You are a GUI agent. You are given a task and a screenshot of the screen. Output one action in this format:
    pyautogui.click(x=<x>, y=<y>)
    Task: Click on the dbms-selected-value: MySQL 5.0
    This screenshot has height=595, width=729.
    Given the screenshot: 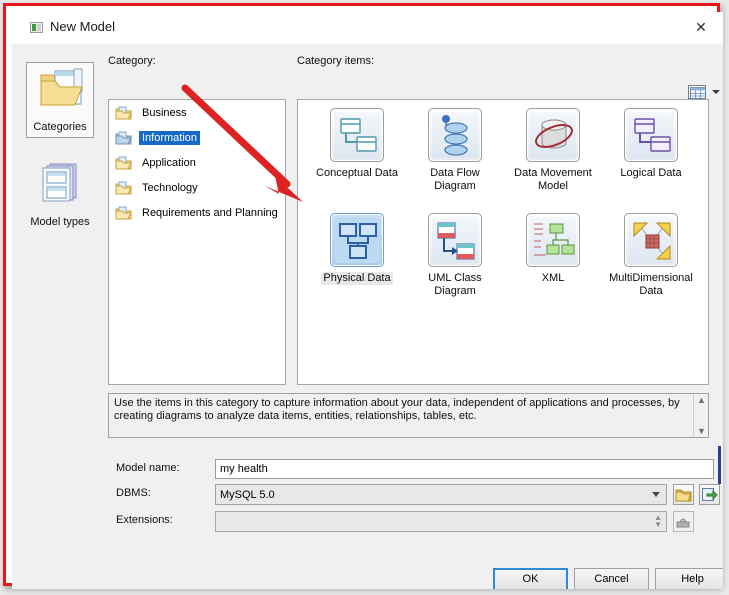 What is the action you would take?
    pyautogui.click(x=247, y=495)
    